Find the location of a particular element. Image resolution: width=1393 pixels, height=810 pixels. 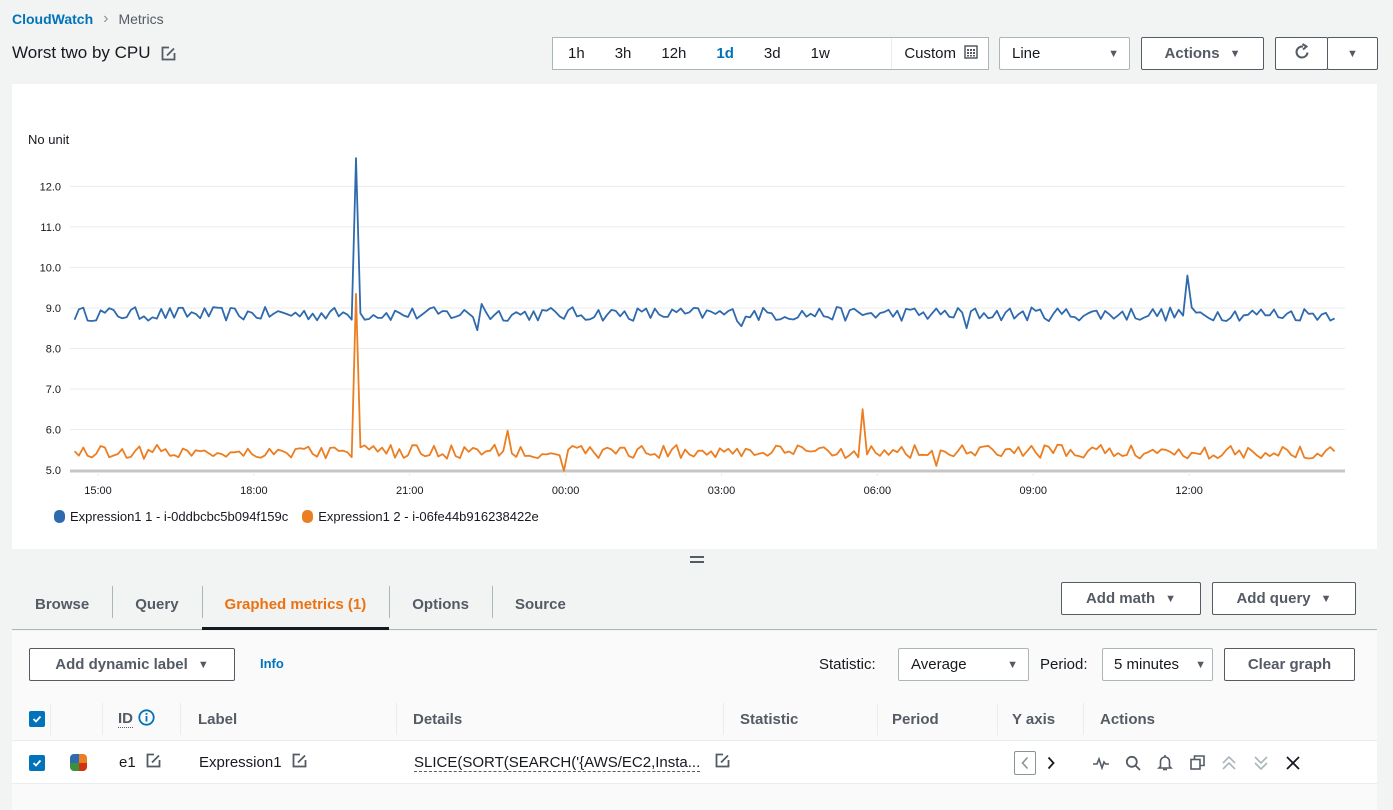

tab-options: Options is located at coordinates (440, 604).